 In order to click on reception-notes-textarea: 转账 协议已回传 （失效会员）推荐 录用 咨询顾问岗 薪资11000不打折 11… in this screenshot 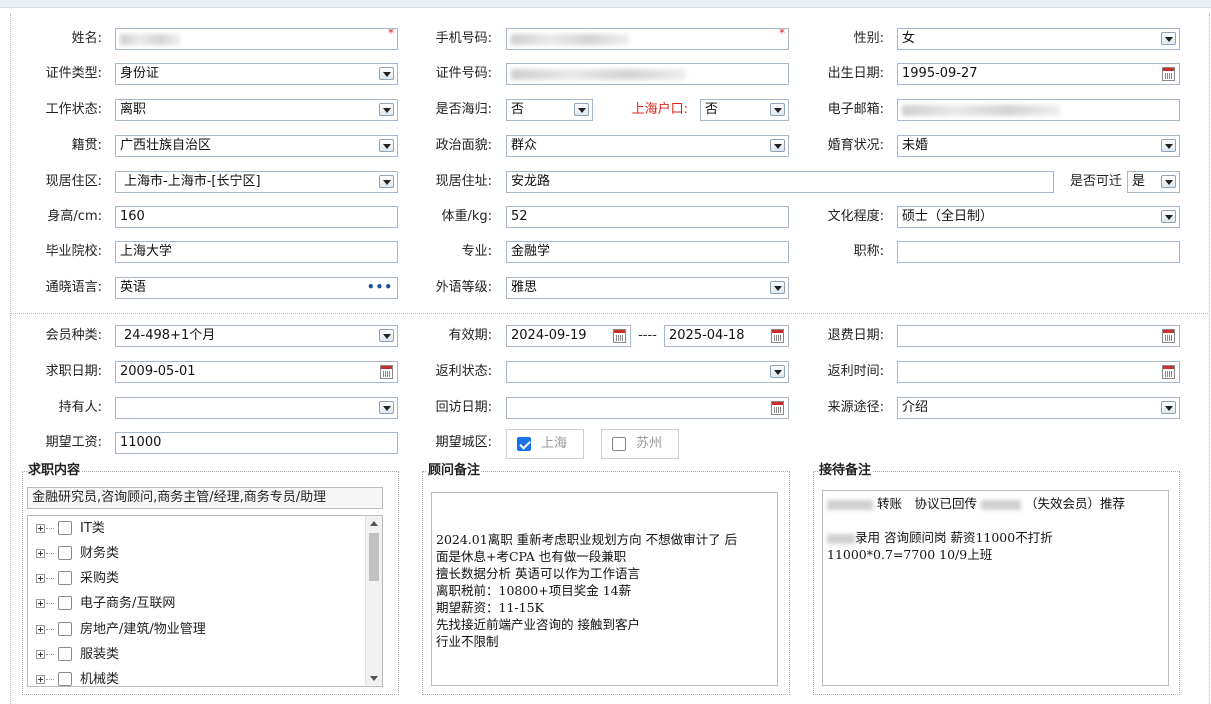, I will do `click(995, 588)`.